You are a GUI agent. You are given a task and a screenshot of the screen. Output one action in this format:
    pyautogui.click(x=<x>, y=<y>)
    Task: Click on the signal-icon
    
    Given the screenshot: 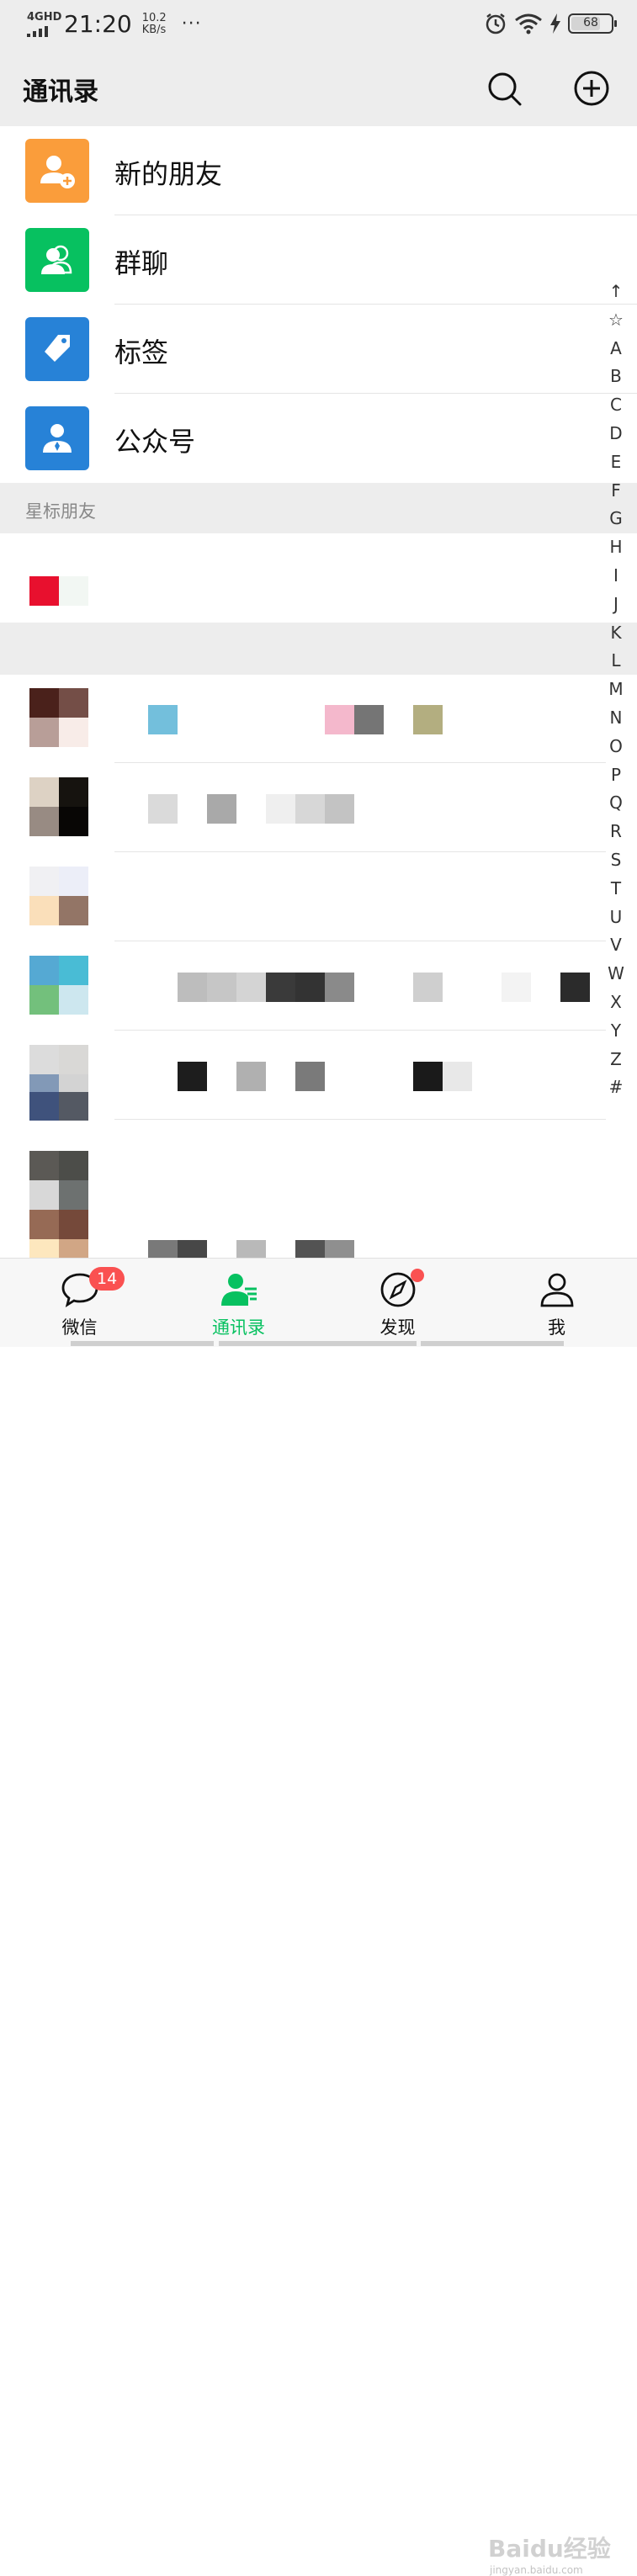 What is the action you would take?
    pyautogui.click(x=37, y=31)
    